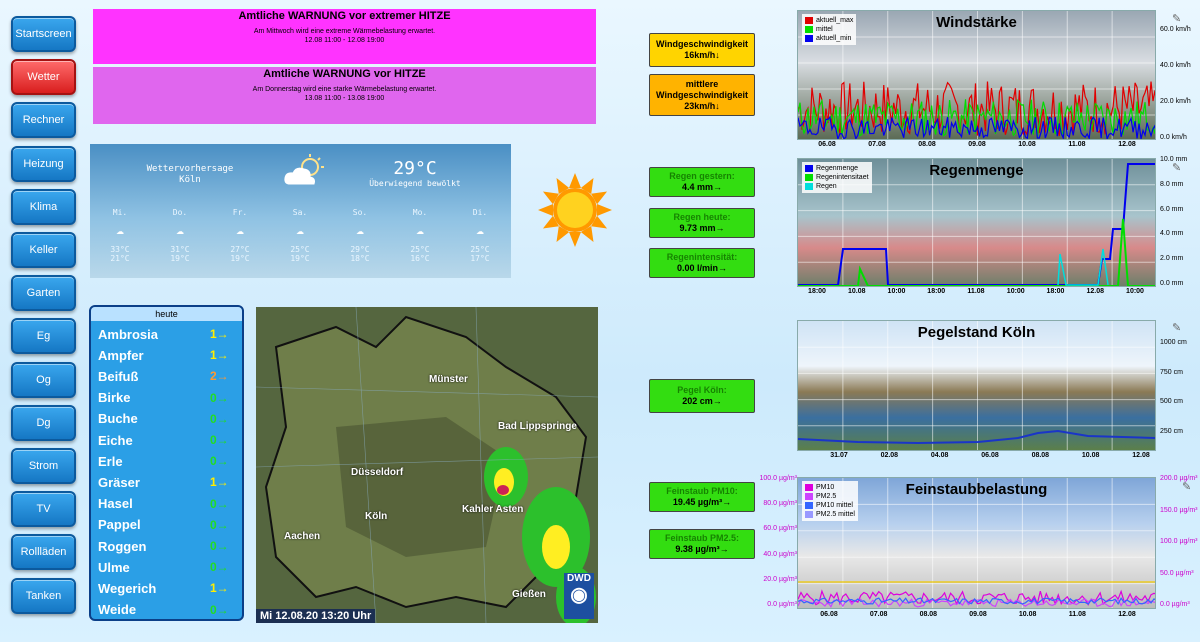  I want to click on pm10-value: Feinstaub PM10: 19.45 µg/m³→, so click(702, 497).